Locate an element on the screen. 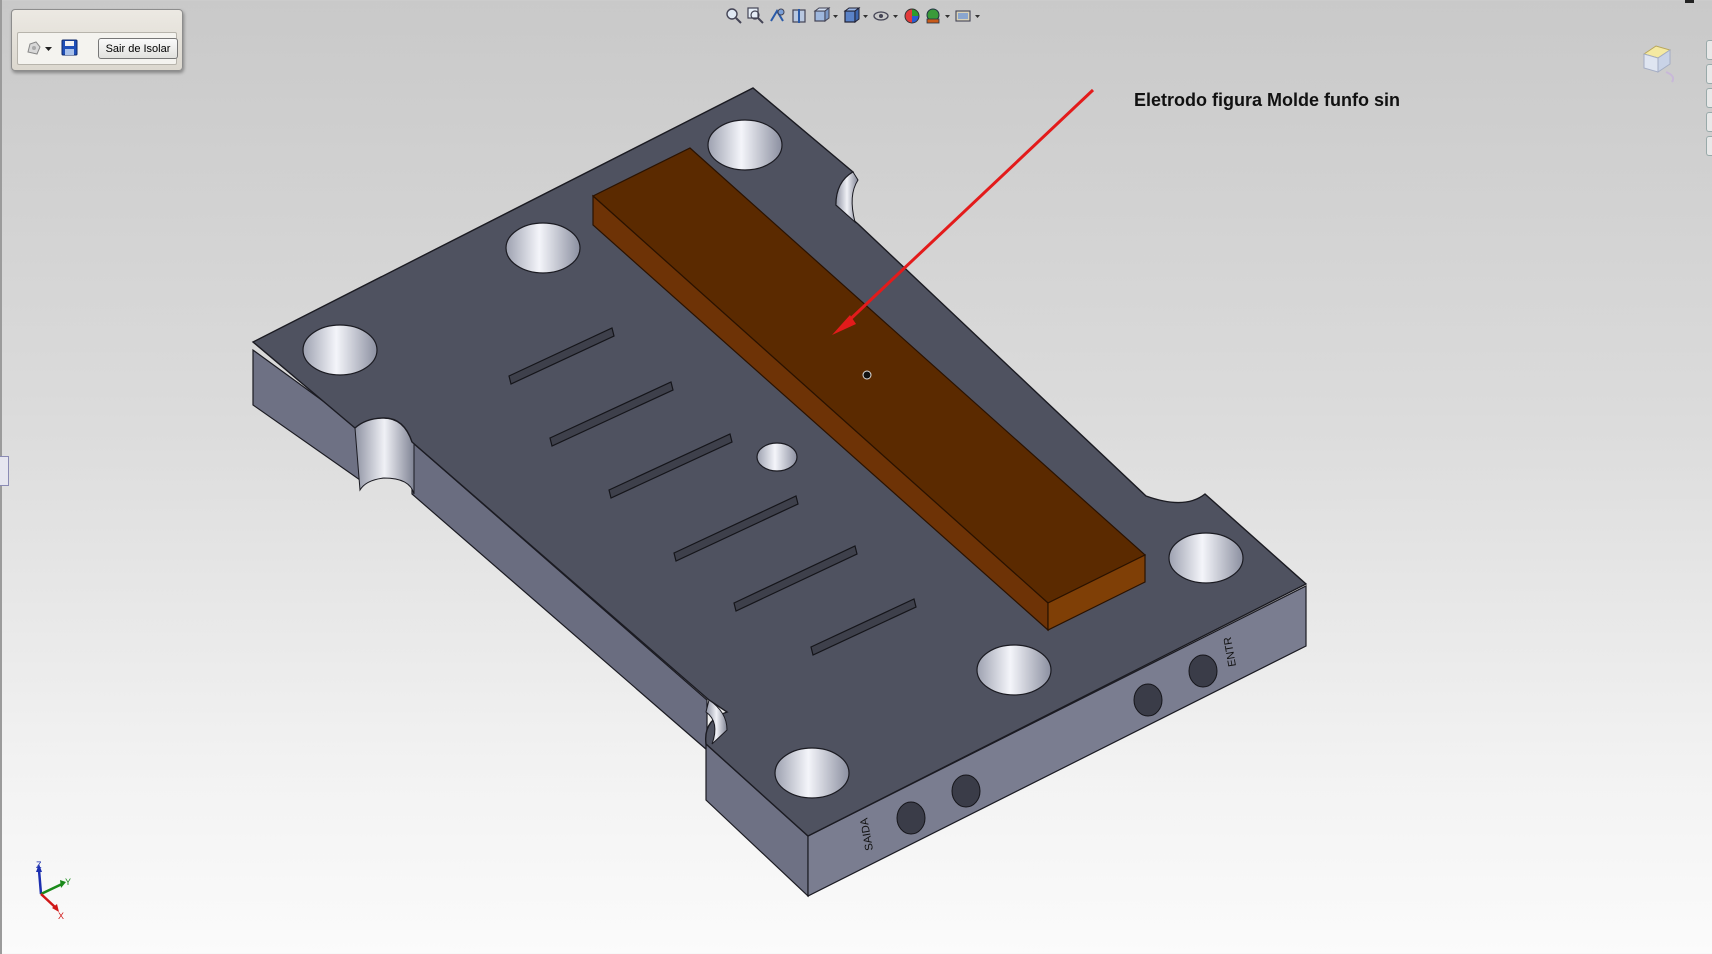 The height and width of the screenshot is (954, 1712). isolate-toolbar-body: Sair de Isolar is located at coordinates (97, 48).